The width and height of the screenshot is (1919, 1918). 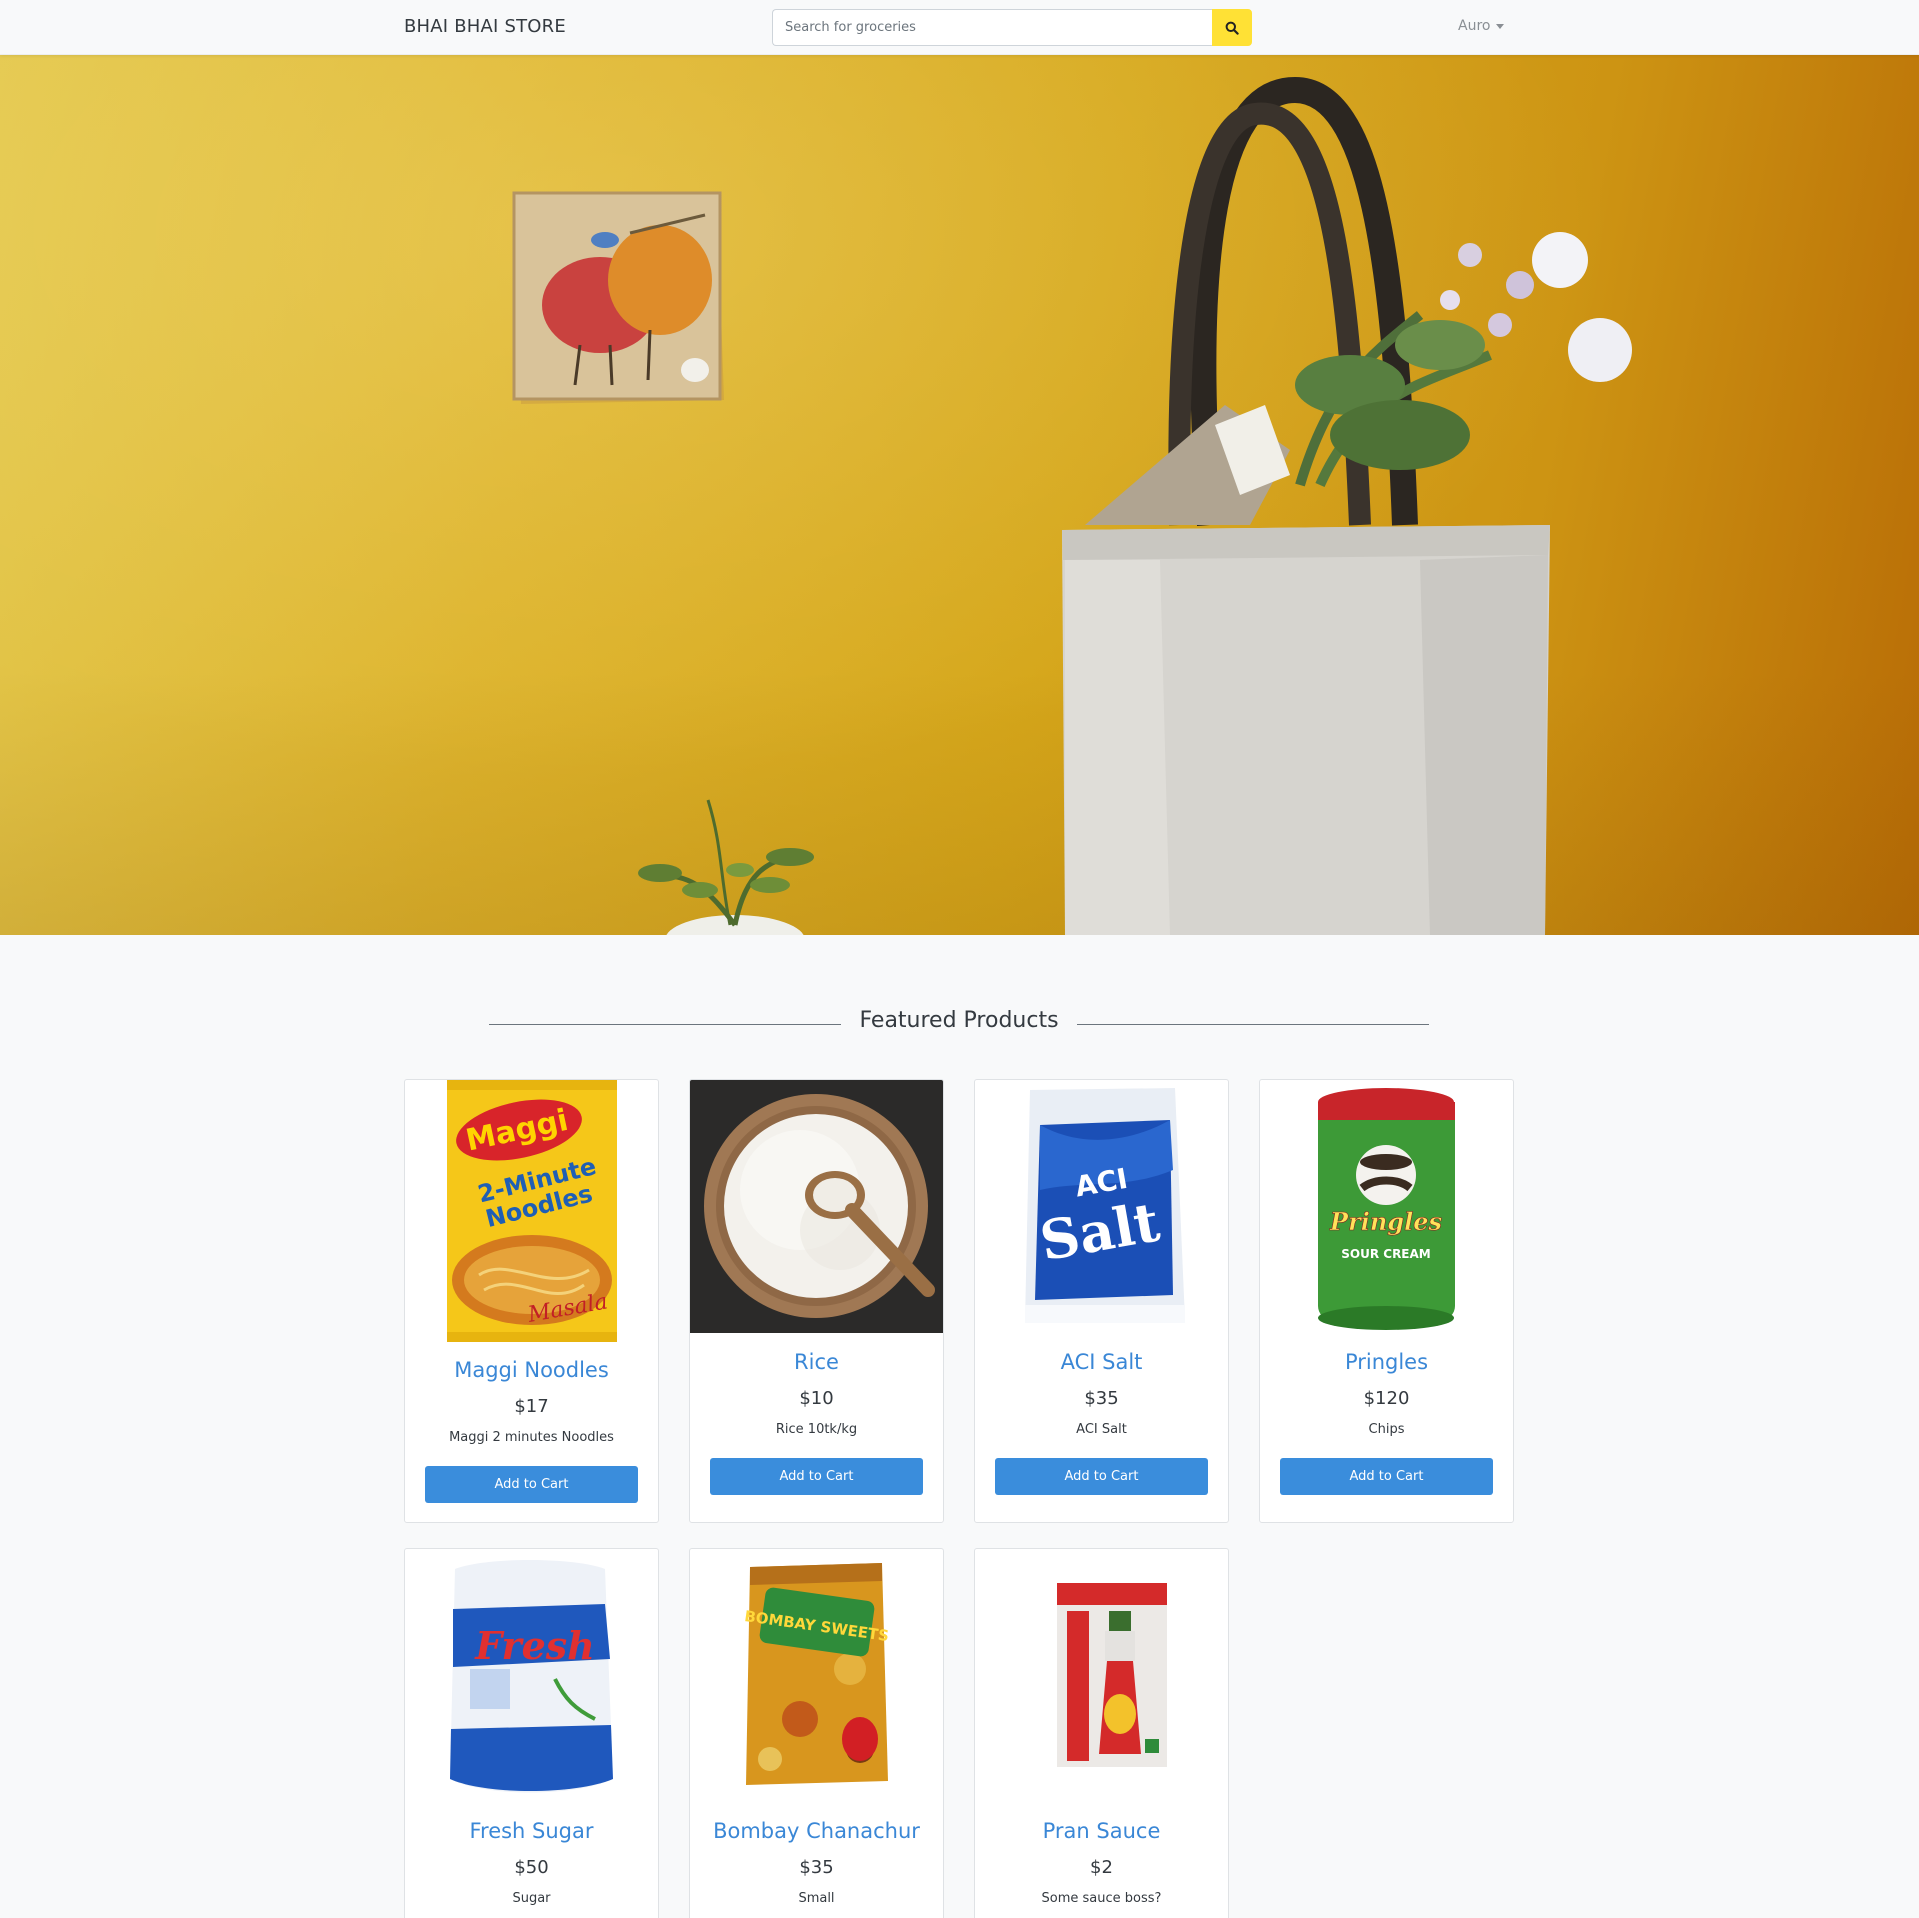 I want to click on featured-title: Featured Products, so click(x=959, y=1020).